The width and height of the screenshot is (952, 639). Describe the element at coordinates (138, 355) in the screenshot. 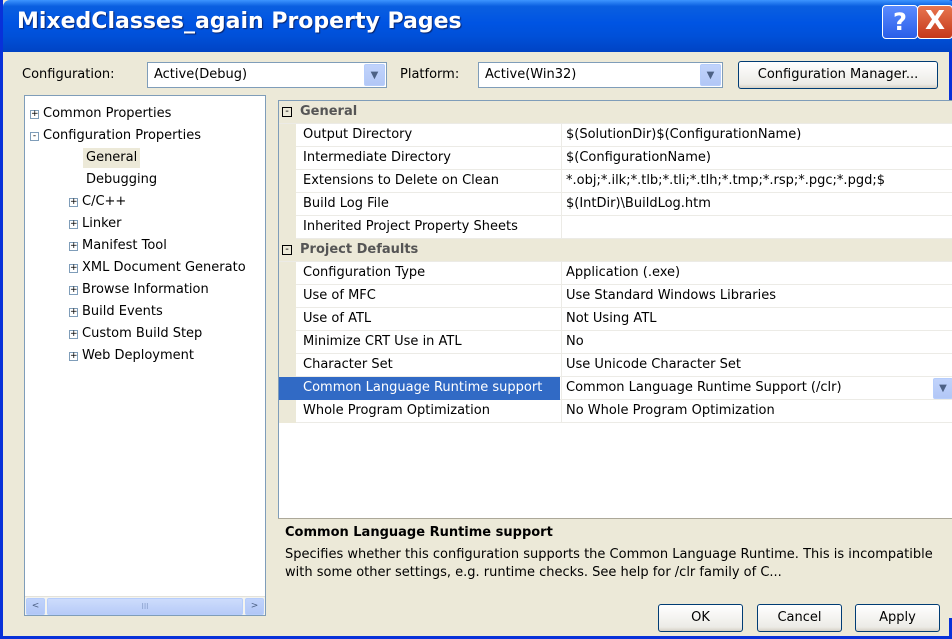

I see `tree-item-label: Web Deployment` at that location.